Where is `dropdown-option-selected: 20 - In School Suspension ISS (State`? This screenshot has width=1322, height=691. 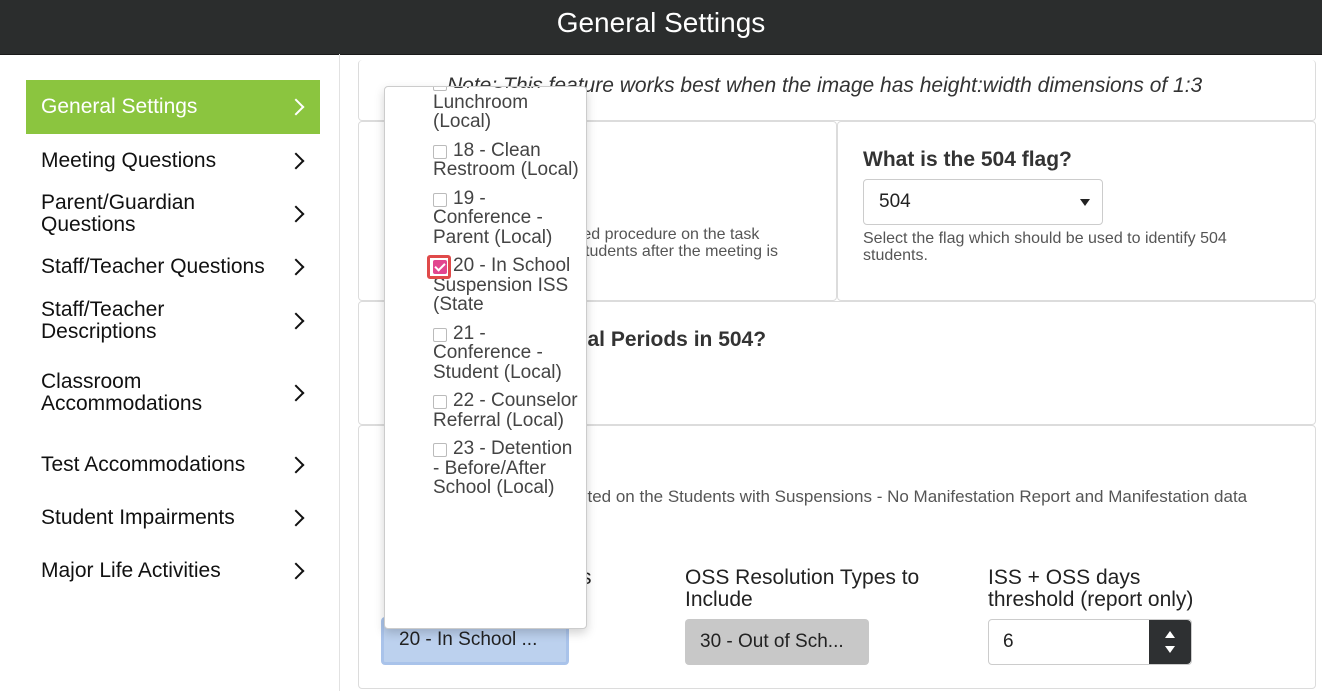 dropdown-option-selected: 20 - In School Suspension ISS (State is located at coordinates (485, 285).